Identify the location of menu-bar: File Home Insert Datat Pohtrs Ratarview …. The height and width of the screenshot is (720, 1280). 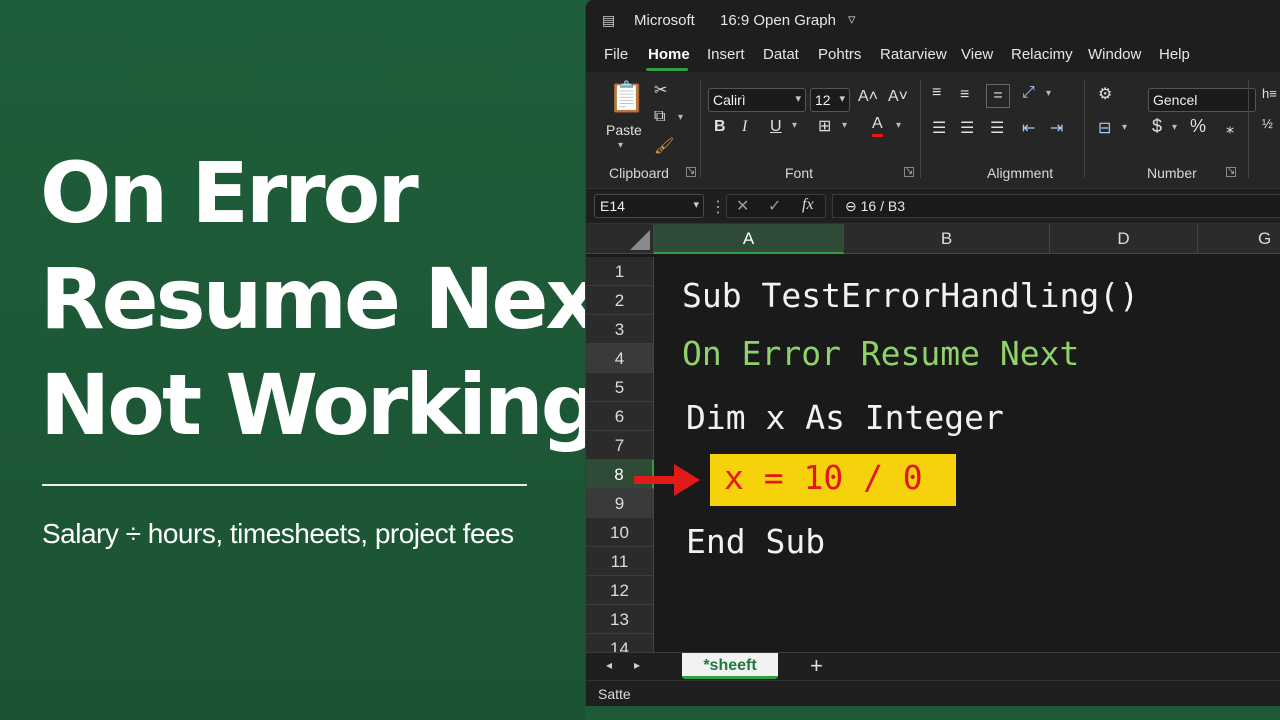
(933, 56).